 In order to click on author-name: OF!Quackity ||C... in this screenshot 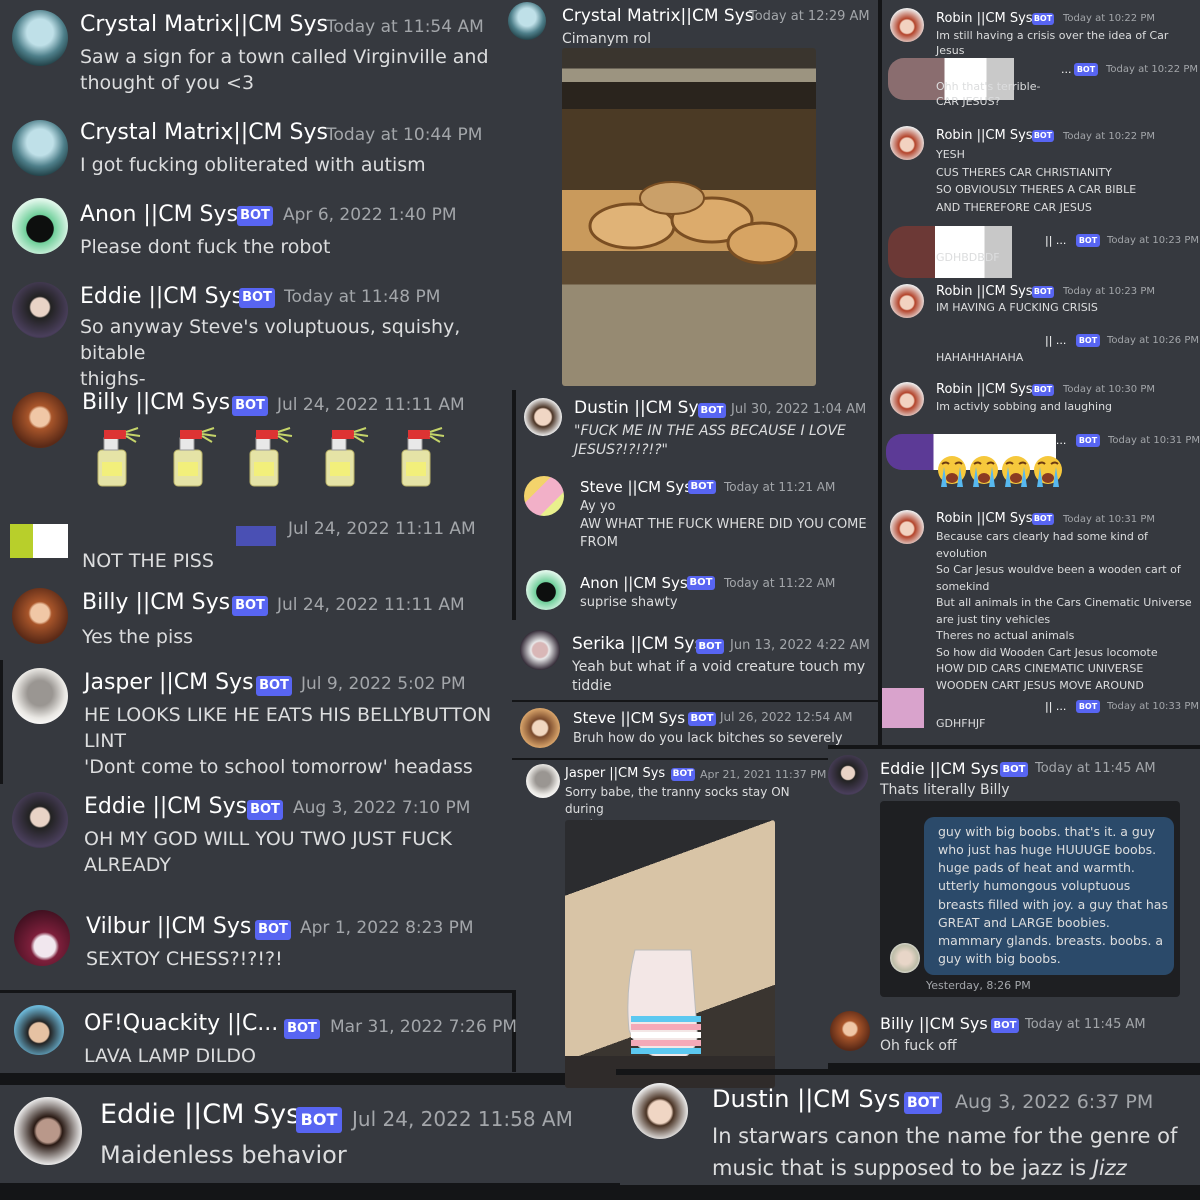, I will do `click(181, 1023)`.